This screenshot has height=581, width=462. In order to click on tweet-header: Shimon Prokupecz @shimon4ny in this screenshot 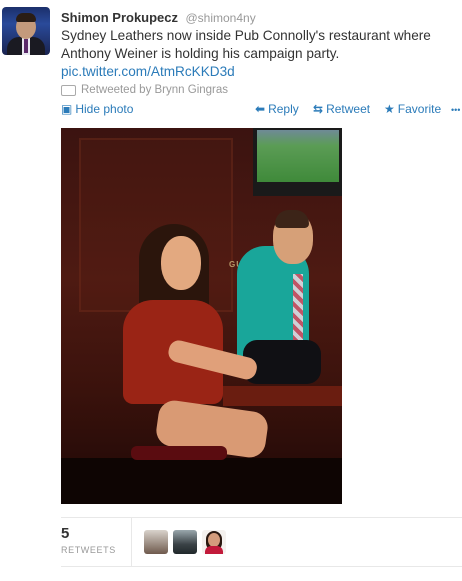, I will do `click(158, 18)`.